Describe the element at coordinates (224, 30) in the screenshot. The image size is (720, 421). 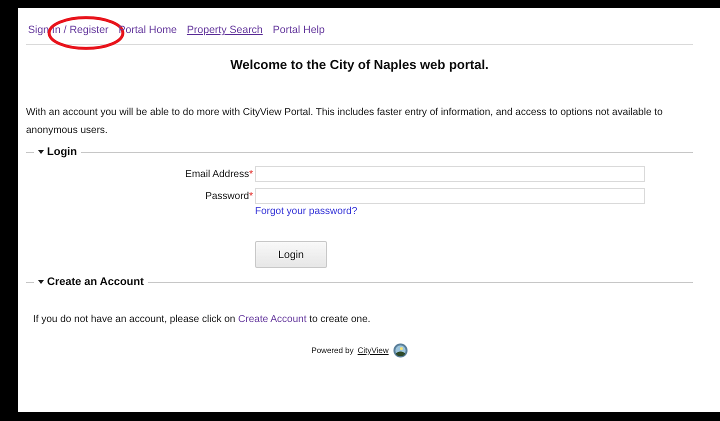
I see `nav-link: Property Search` at that location.